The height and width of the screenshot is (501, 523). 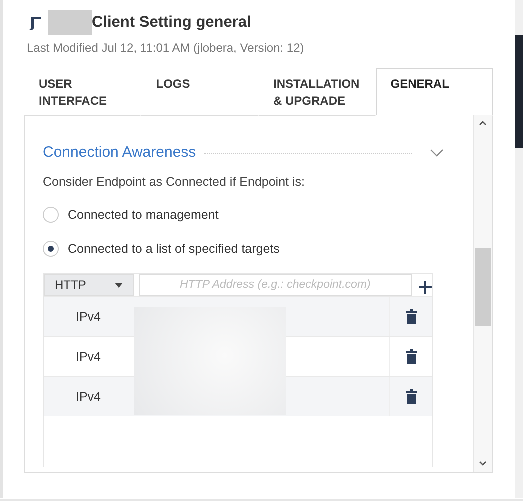 What do you see at coordinates (166, 48) in the screenshot?
I see `last-modified-text: Last Modified Jul 12, 11:01 AM (jlobera, Version: 12)` at bounding box center [166, 48].